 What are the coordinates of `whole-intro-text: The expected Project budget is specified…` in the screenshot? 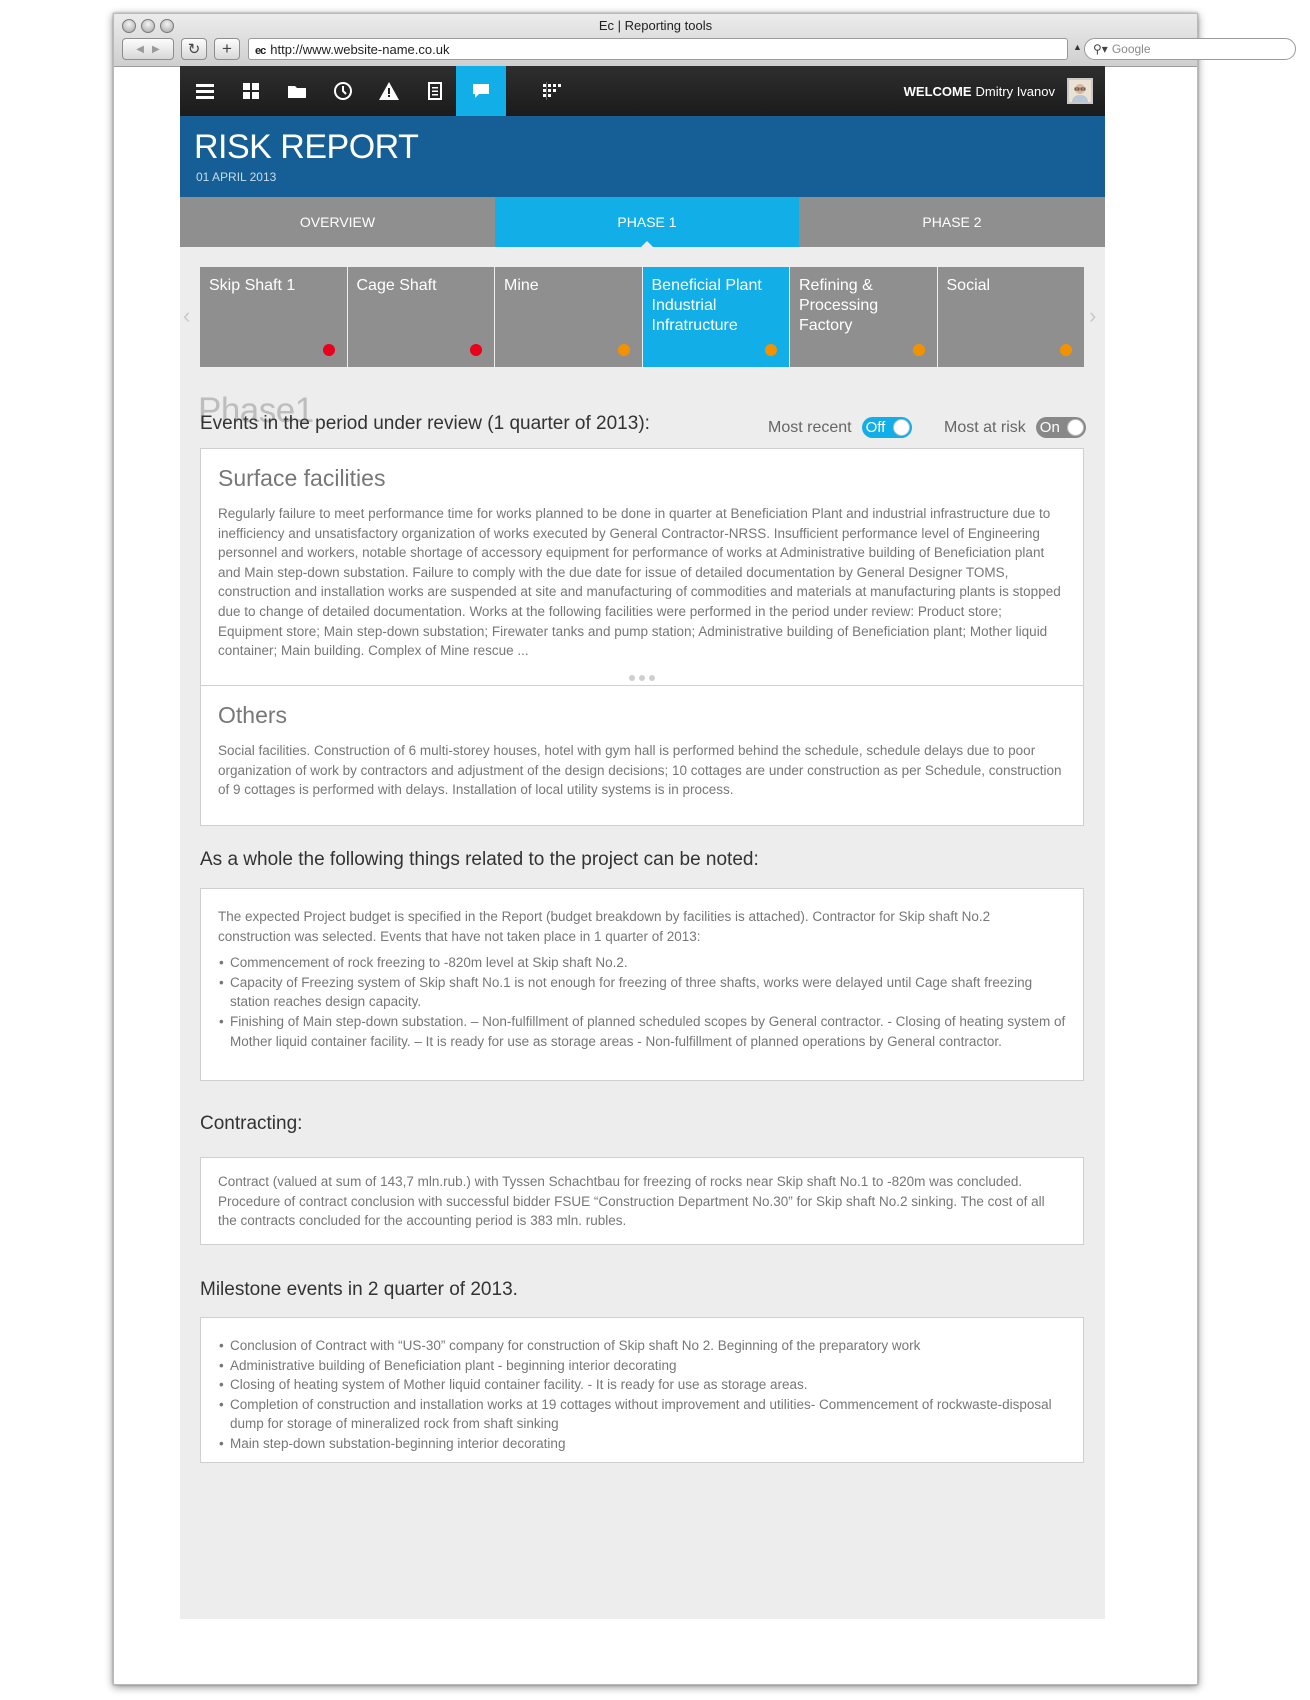 It's located at (604, 926).